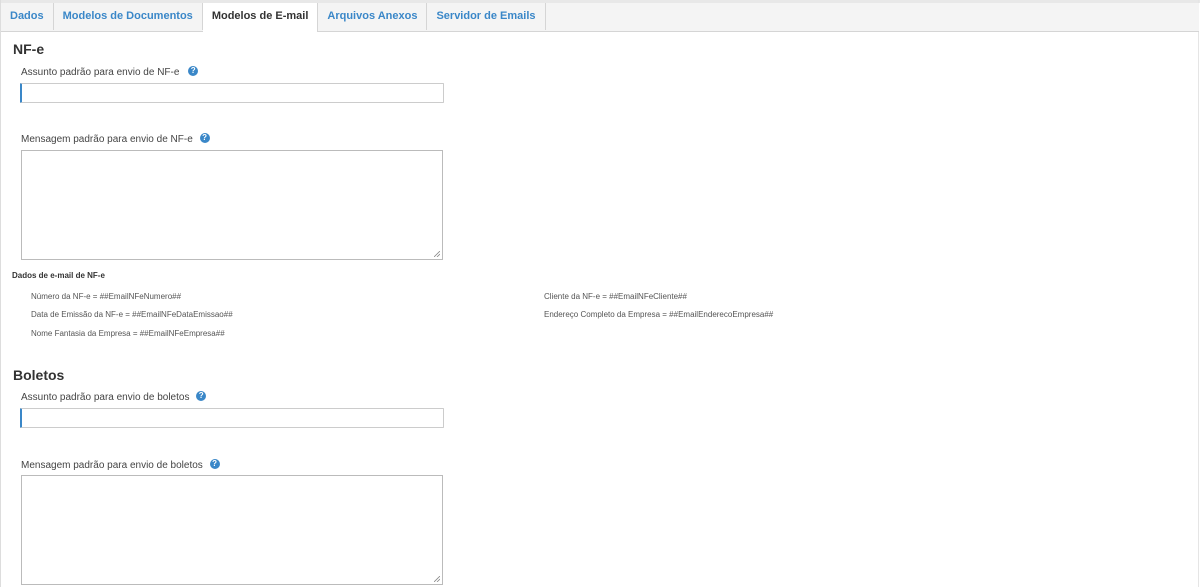 This screenshot has height=587, width=1200. What do you see at coordinates (486, 16) in the screenshot?
I see `tab-servidor-emails: Servidor de Emails` at bounding box center [486, 16].